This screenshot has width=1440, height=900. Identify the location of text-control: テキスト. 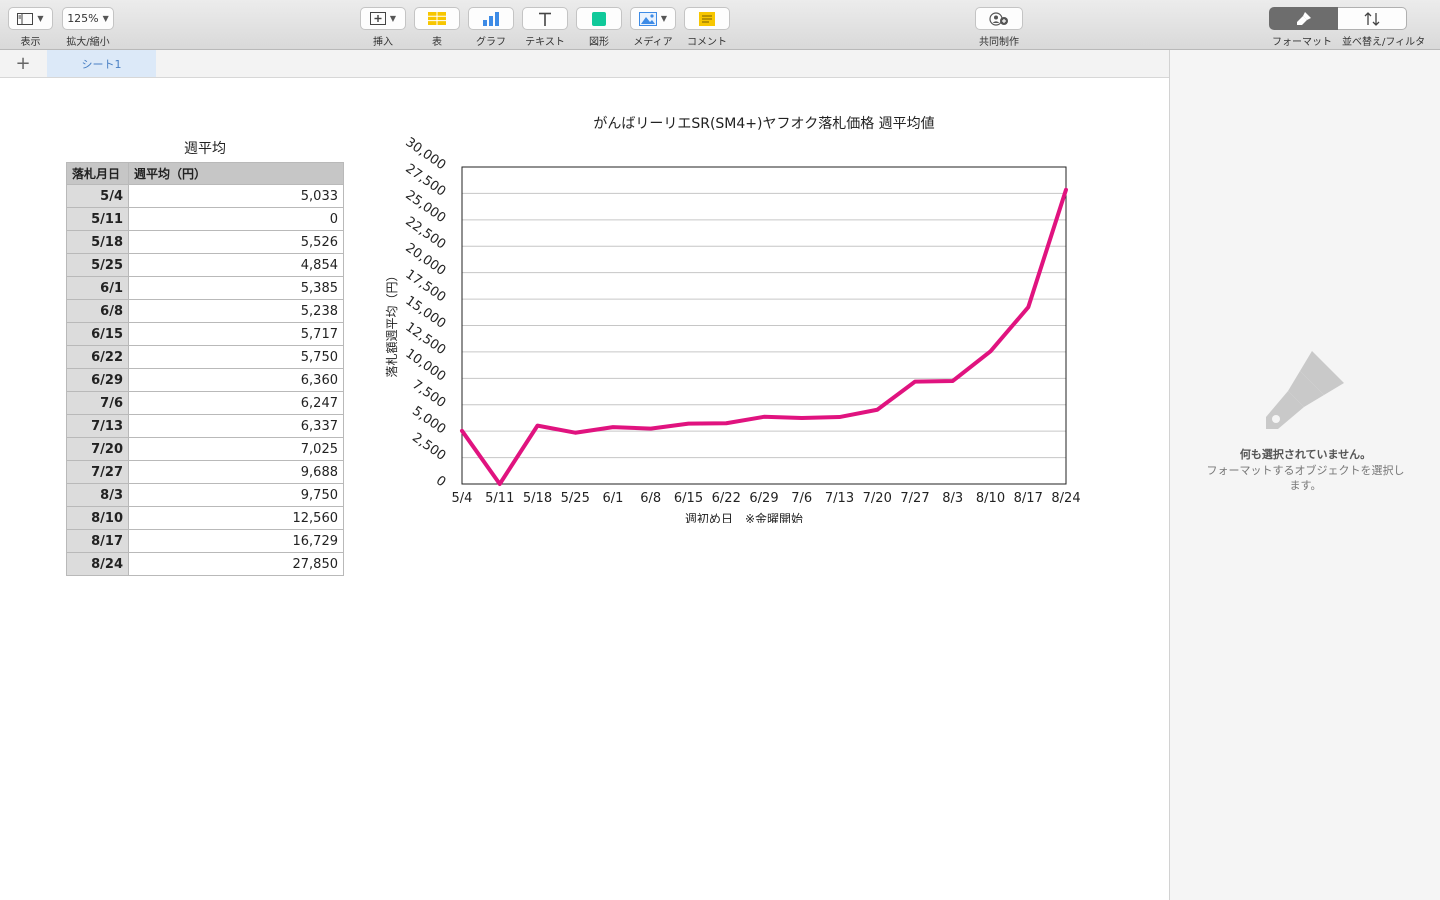
(545, 27).